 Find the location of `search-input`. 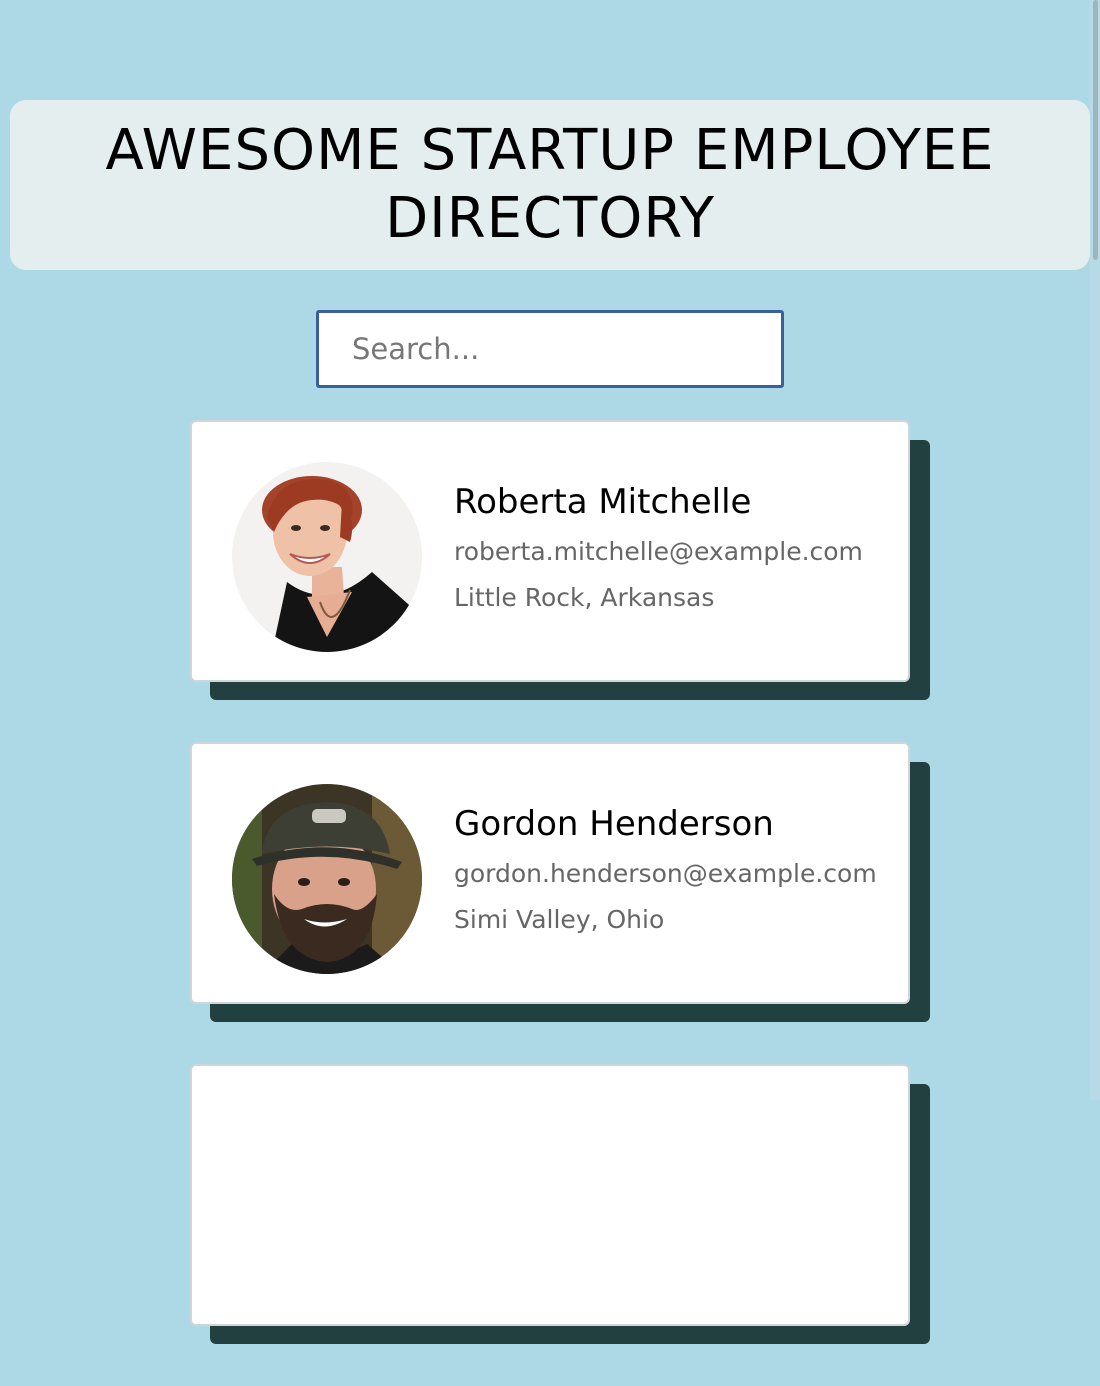

search-input is located at coordinates (550, 349).